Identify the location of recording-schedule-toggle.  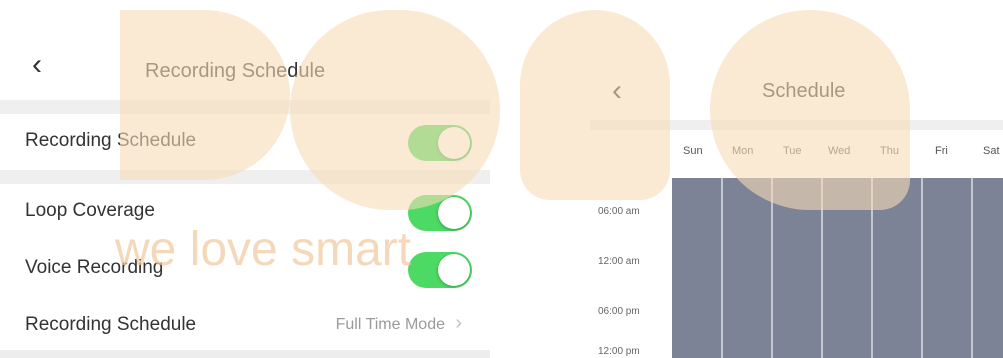
(440, 143).